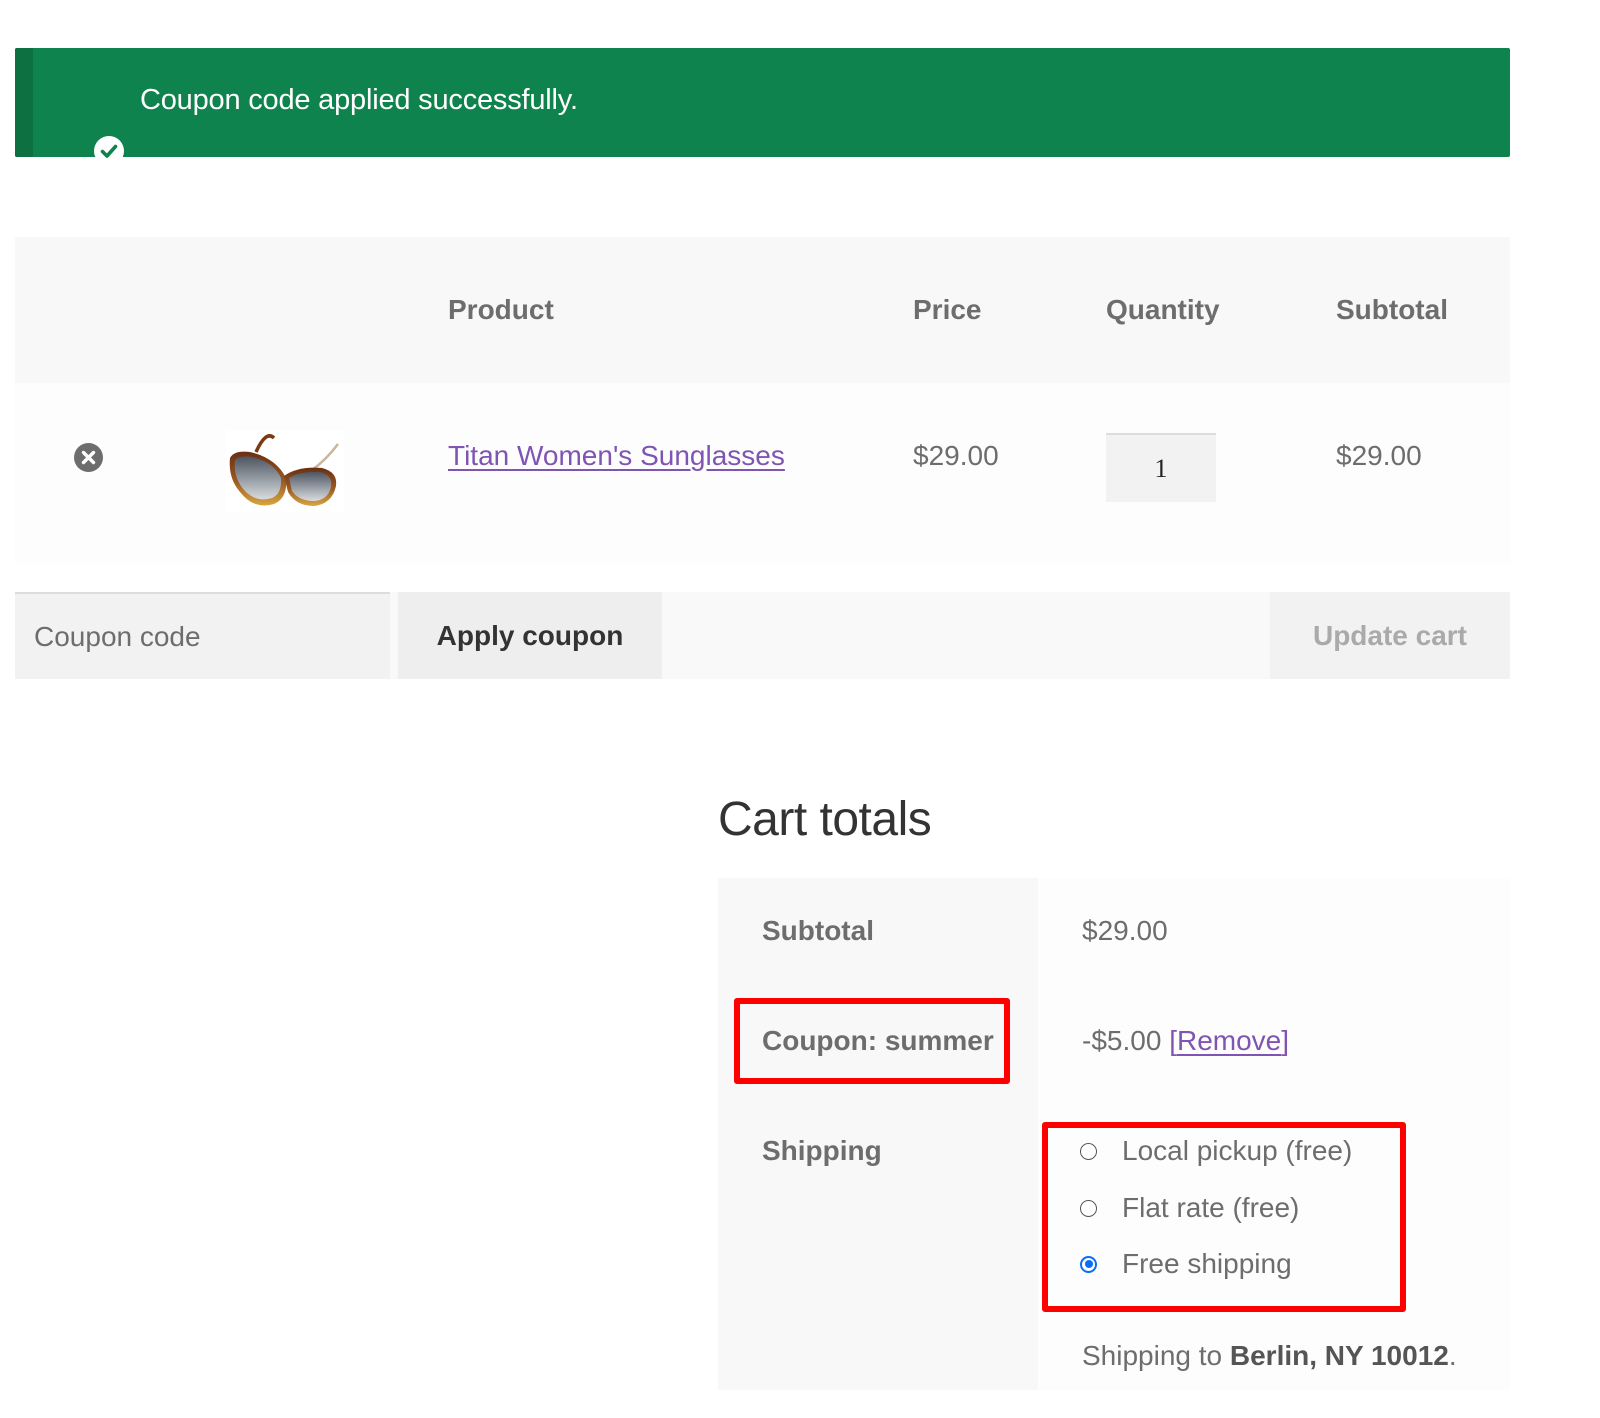 Image resolution: width=1600 pixels, height=1418 pixels. Describe the element at coordinates (818, 930) in the screenshot. I see `subtotal-label: Subtotal` at that location.